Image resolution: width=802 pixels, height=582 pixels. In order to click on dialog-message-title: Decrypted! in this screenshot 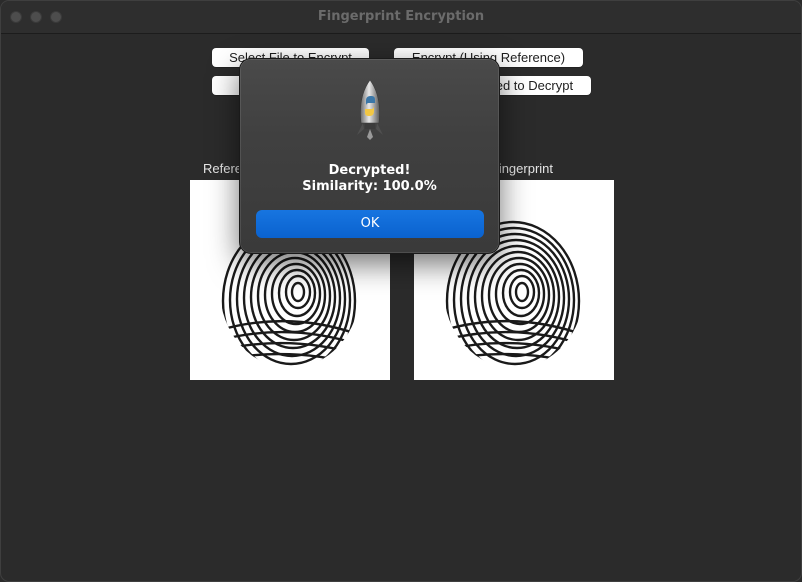, I will do `click(369, 170)`.